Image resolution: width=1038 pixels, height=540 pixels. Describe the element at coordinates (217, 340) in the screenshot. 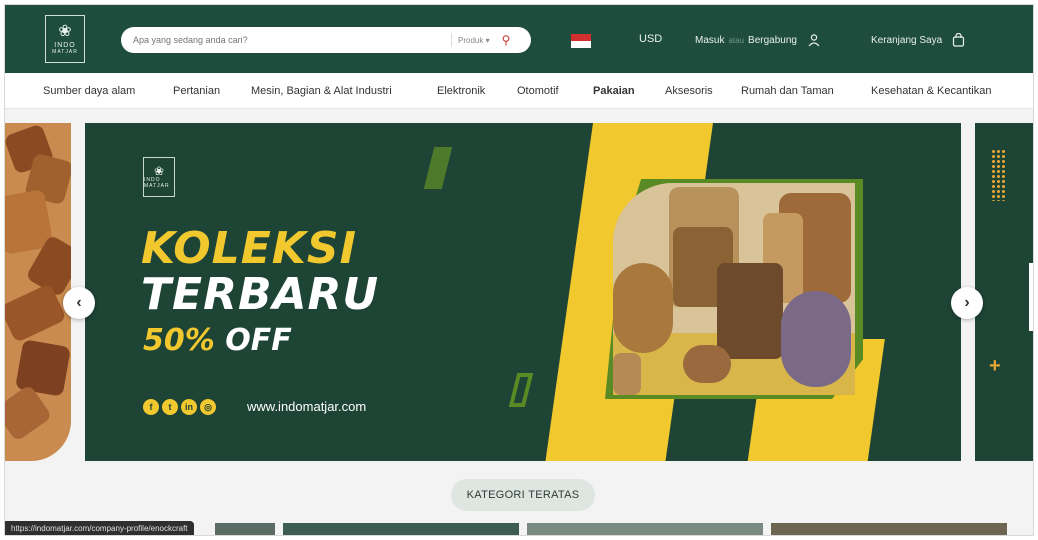

I see `banner-discount: 50% OFF` at that location.